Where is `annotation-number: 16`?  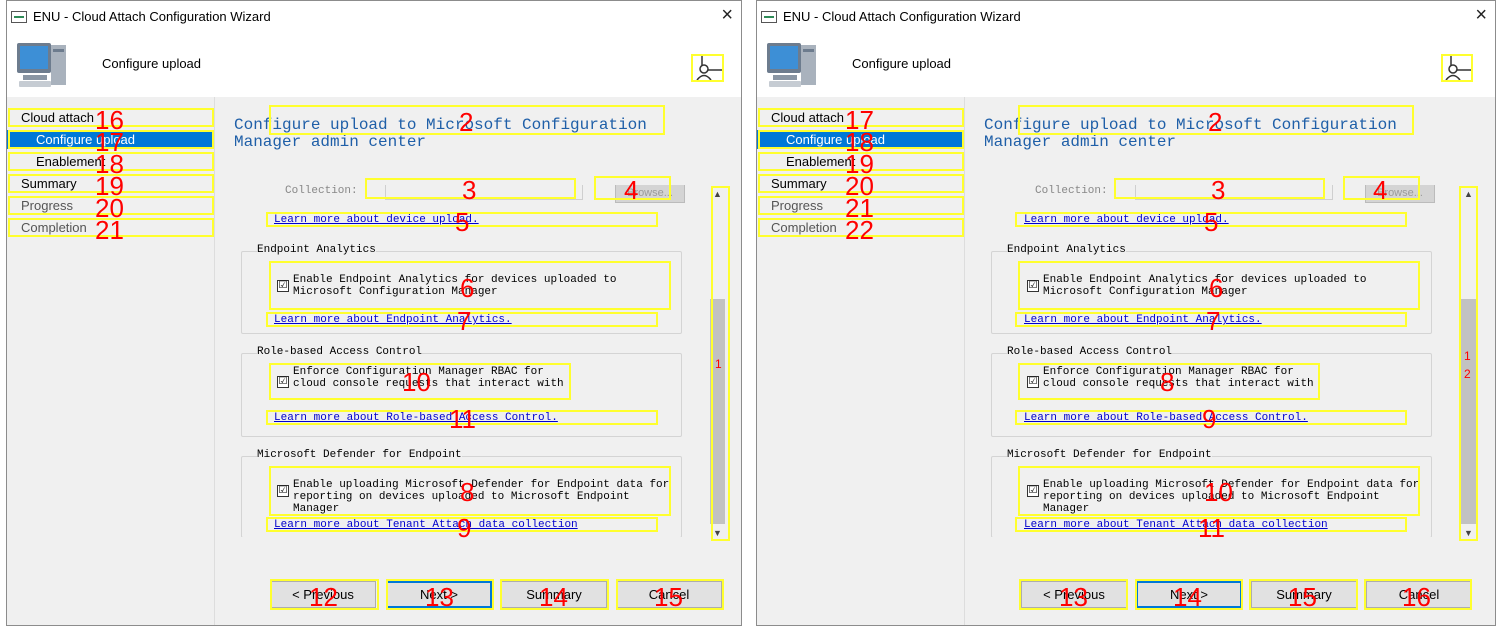 annotation-number: 16 is located at coordinates (1416, 597).